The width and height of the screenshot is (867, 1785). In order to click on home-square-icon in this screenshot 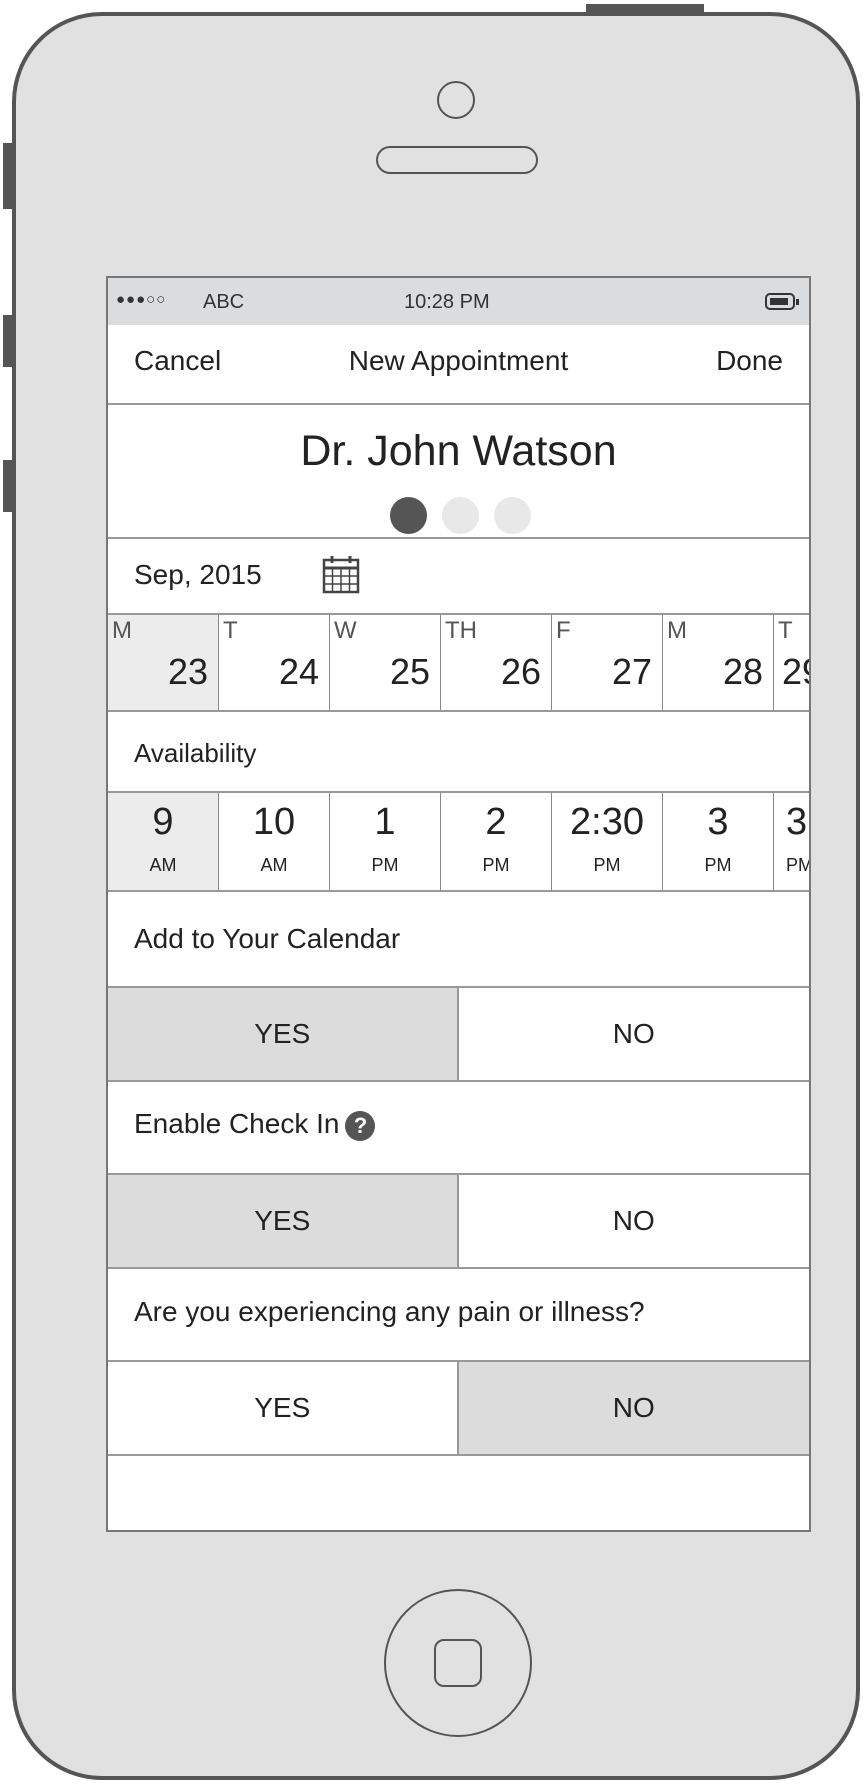, I will do `click(458, 1663)`.